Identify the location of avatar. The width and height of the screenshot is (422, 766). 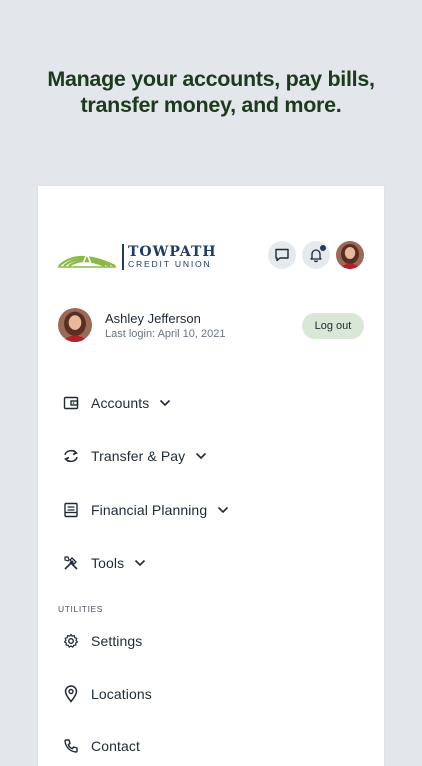
(350, 255).